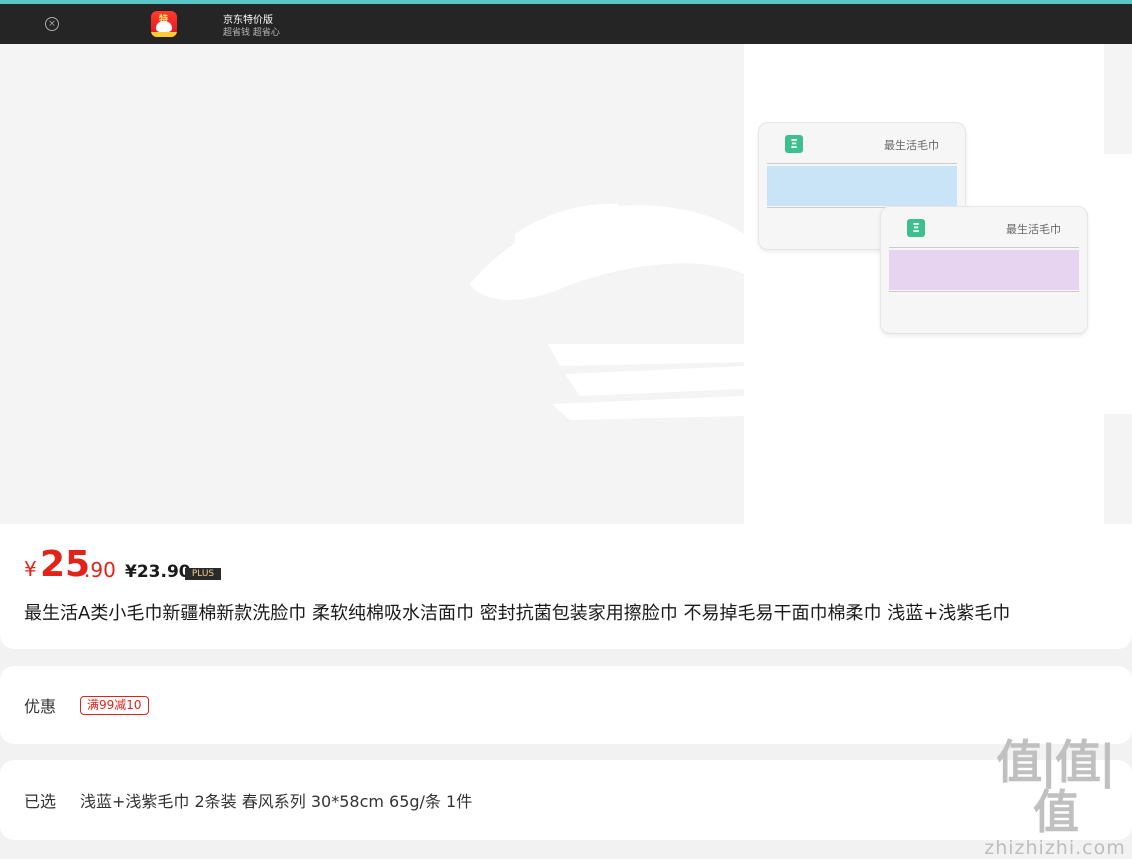  I want to click on price-currency: ¥, so click(30, 569).